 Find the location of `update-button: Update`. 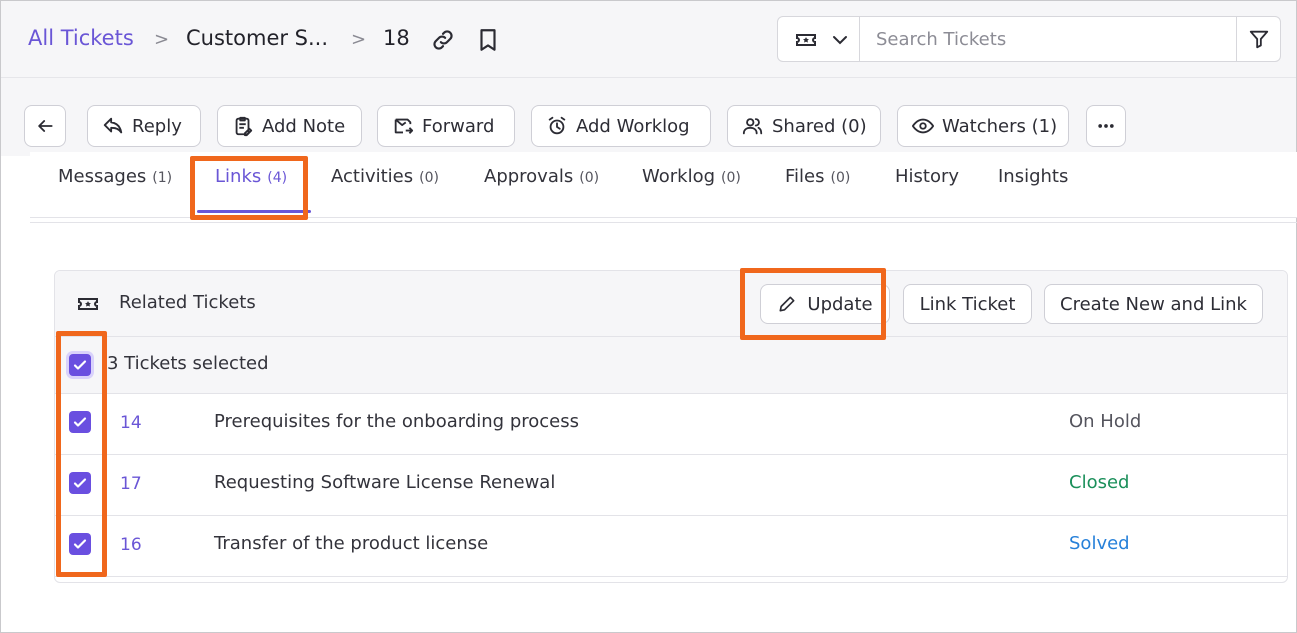

update-button: Update is located at coordinates (825, 304).